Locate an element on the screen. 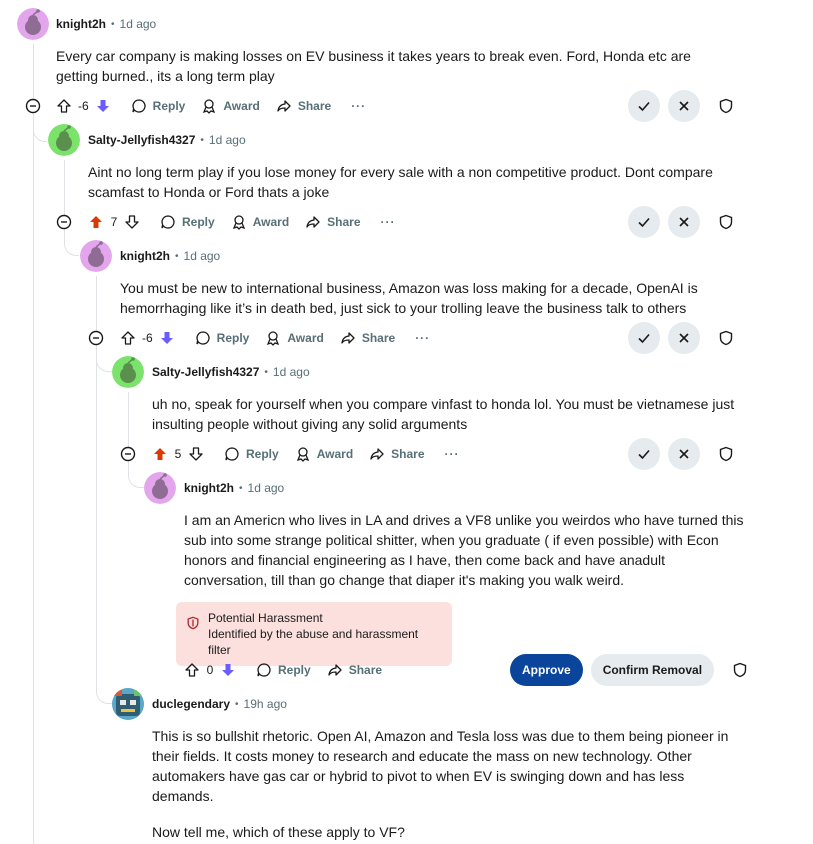  award-icon is located at coordinates (209, 106).